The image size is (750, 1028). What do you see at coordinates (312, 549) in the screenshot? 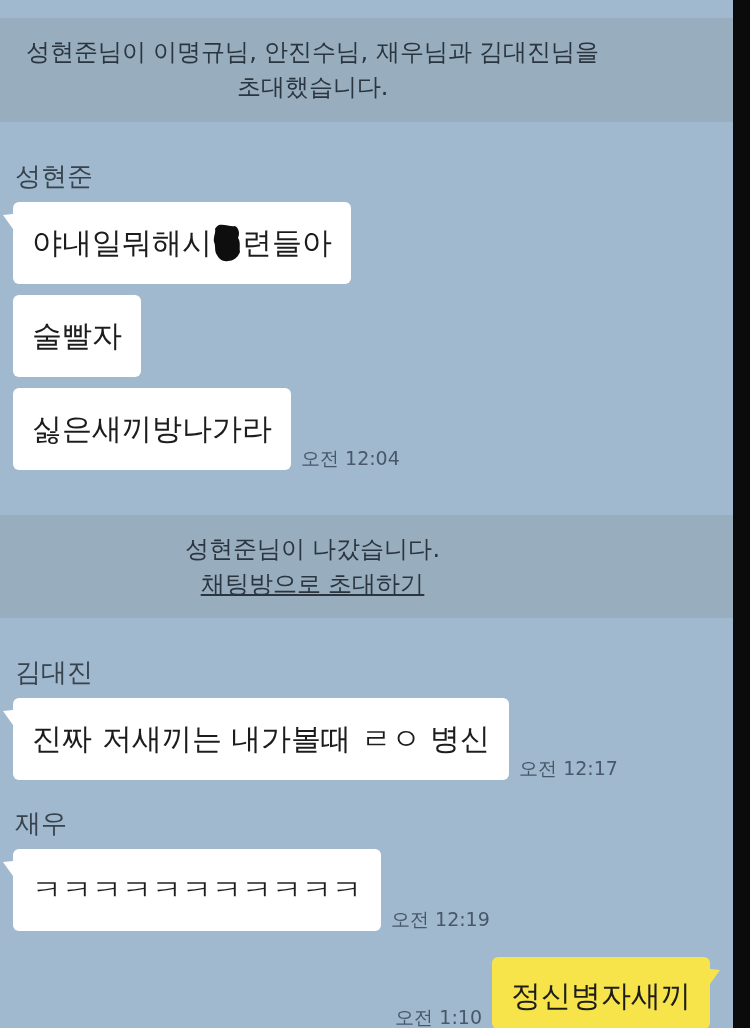
I see `system-notice: 성현준님이 나갔습니다.` at bounding box center [312, 549].